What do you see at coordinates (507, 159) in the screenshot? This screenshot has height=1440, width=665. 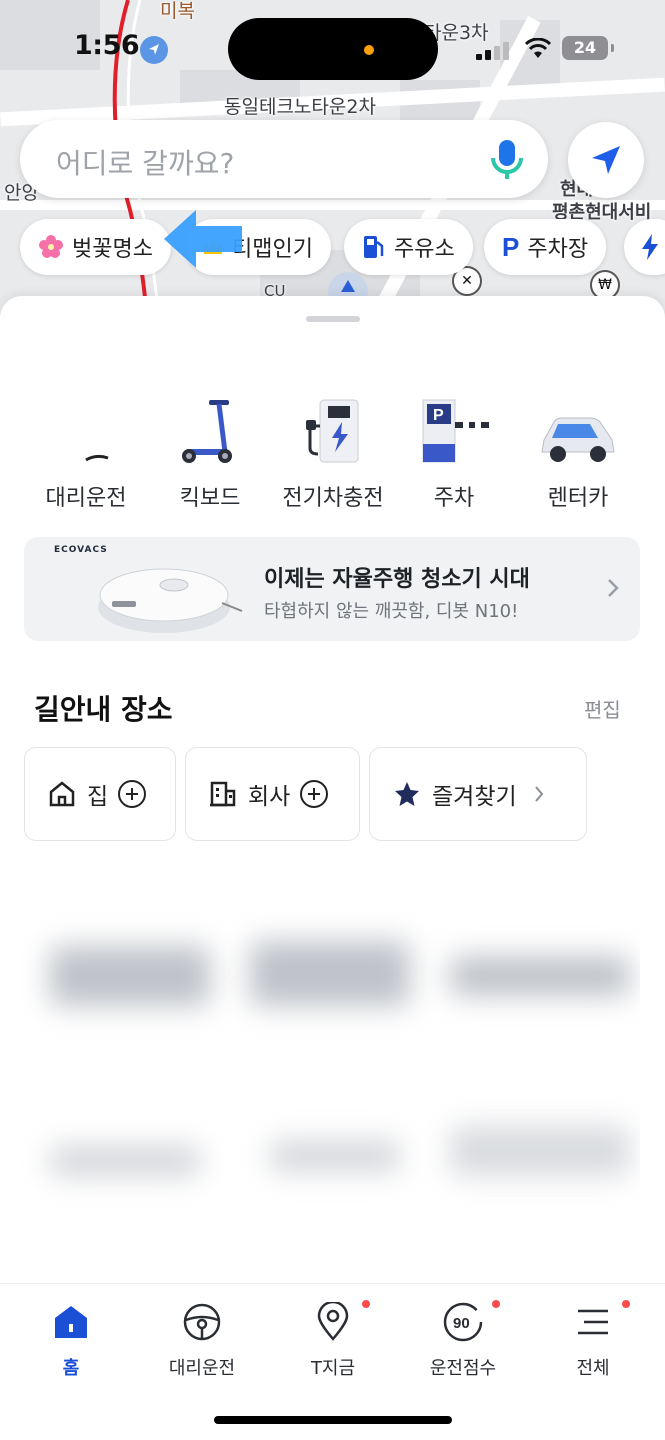 I see `microphone-icon` at bounding box center [507, 159].